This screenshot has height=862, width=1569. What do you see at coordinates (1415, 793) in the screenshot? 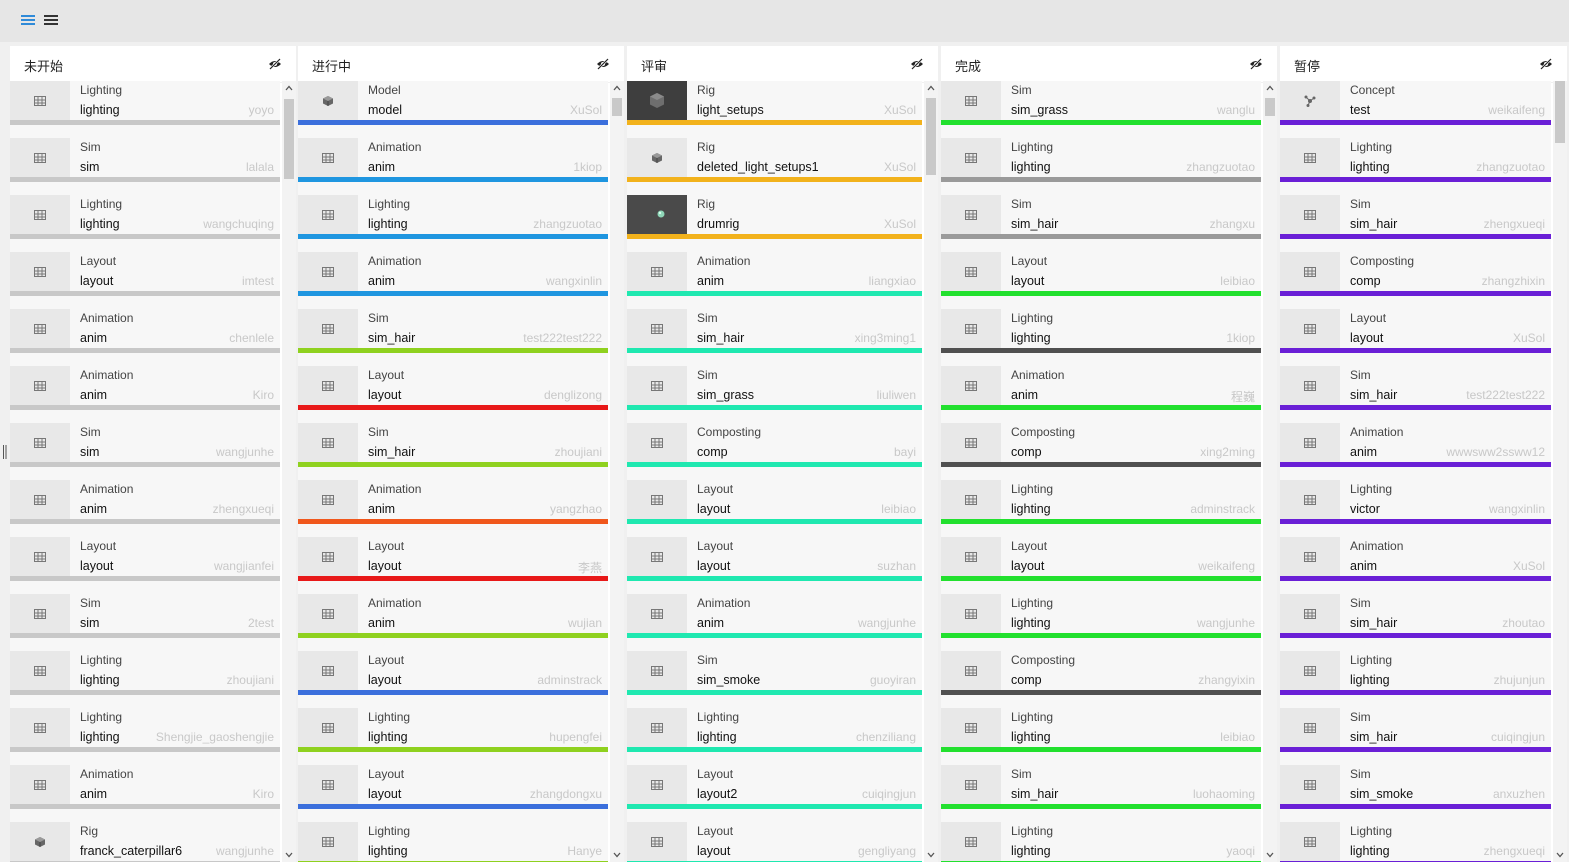
I see `task-card: Sim sim_smoke anxuzhen` at bounding box center [1415, 793].